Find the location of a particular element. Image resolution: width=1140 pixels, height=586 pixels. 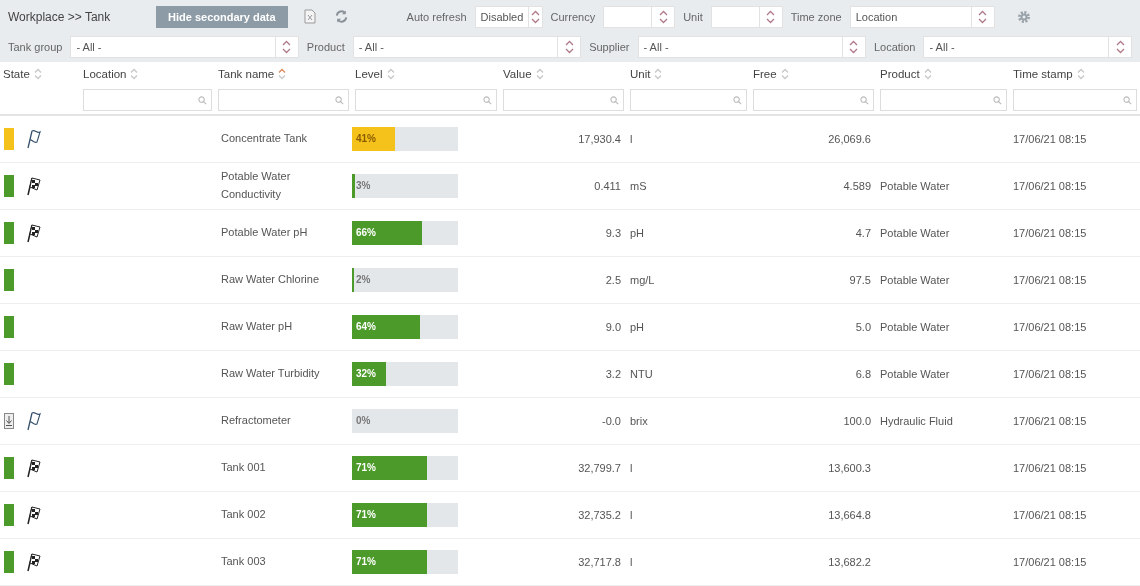

refresh-icon is located at coordinates (341, 16).